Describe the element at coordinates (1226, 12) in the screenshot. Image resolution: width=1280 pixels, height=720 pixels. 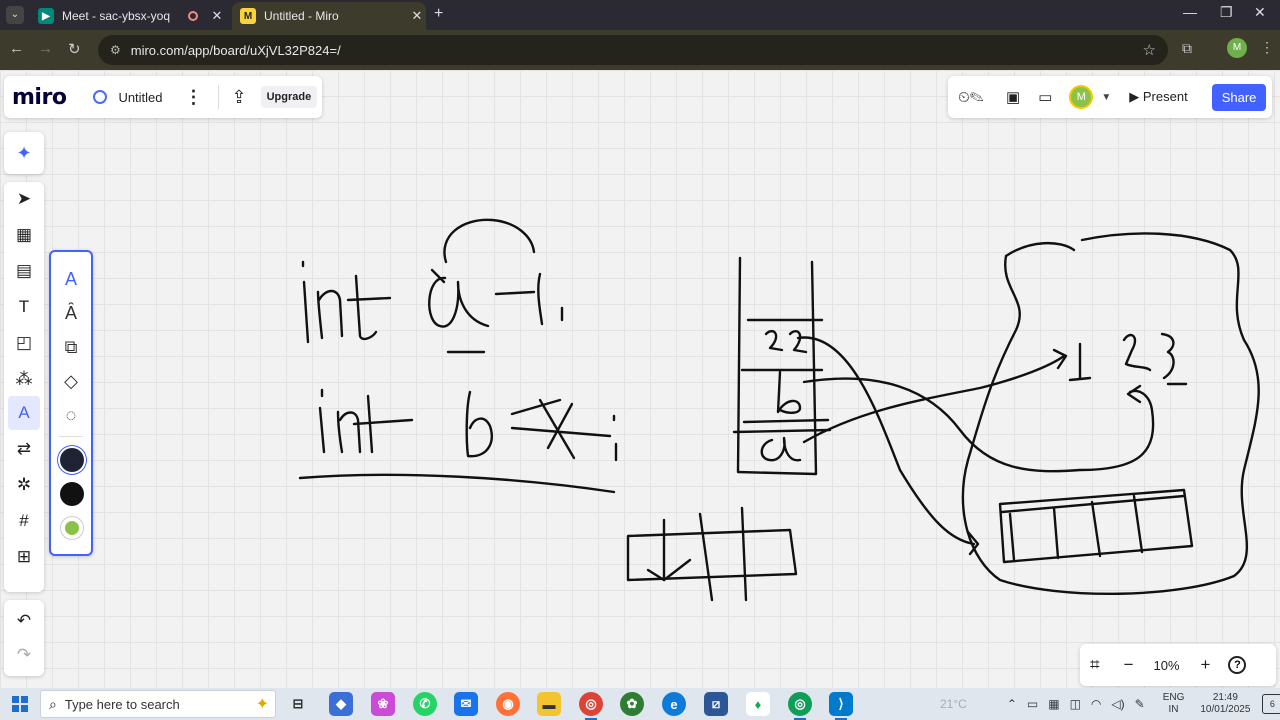
I see `restore-icon: ❐` at that location.